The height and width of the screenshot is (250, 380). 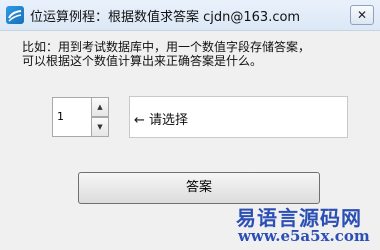 What do you see at coordinates (60, 116) in the screenshot?
I see `spinner-value: 1` at bounding box center [60, 116].